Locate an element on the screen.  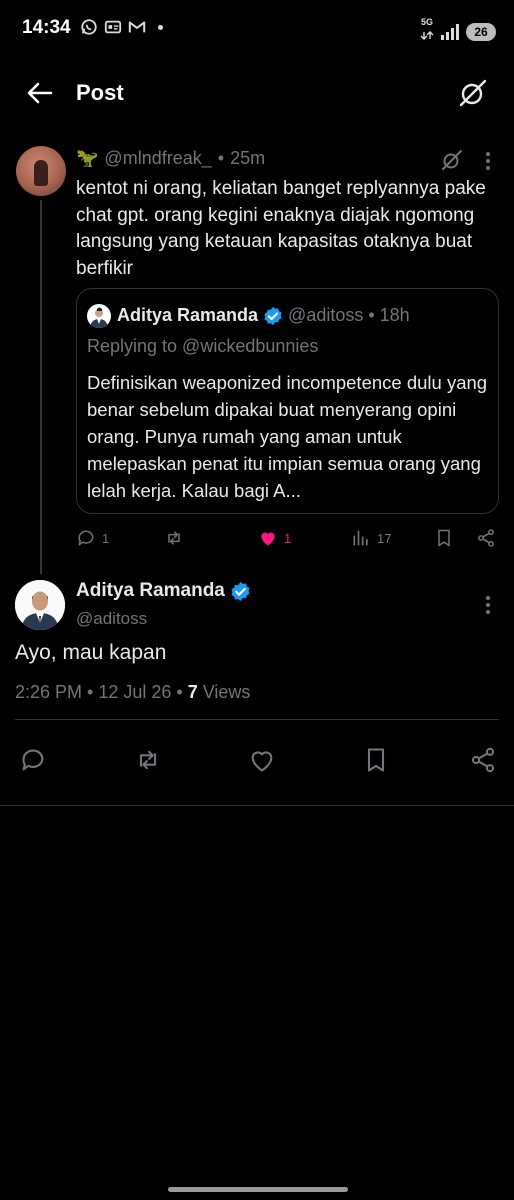
like-icon is located at coordinates (262, 760).